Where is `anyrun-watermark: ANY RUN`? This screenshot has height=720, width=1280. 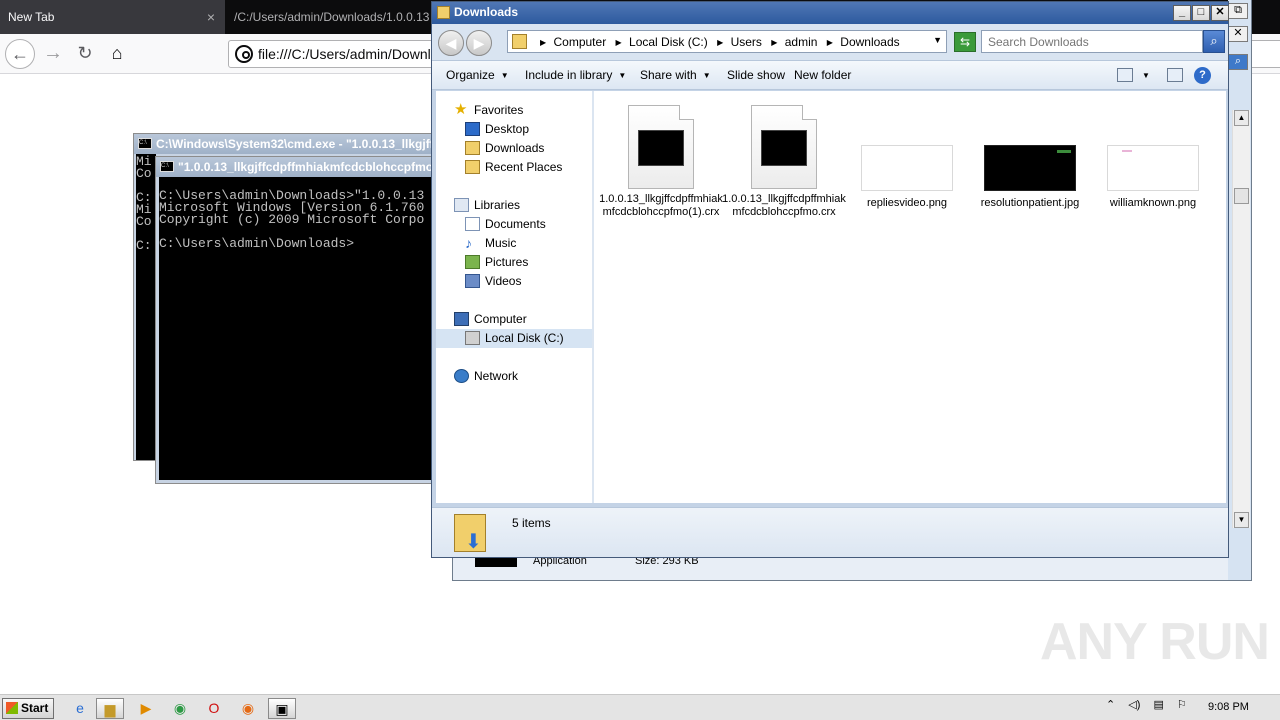
anyrun-watermark: ANY RUN is located at coordinates (1155, 642).